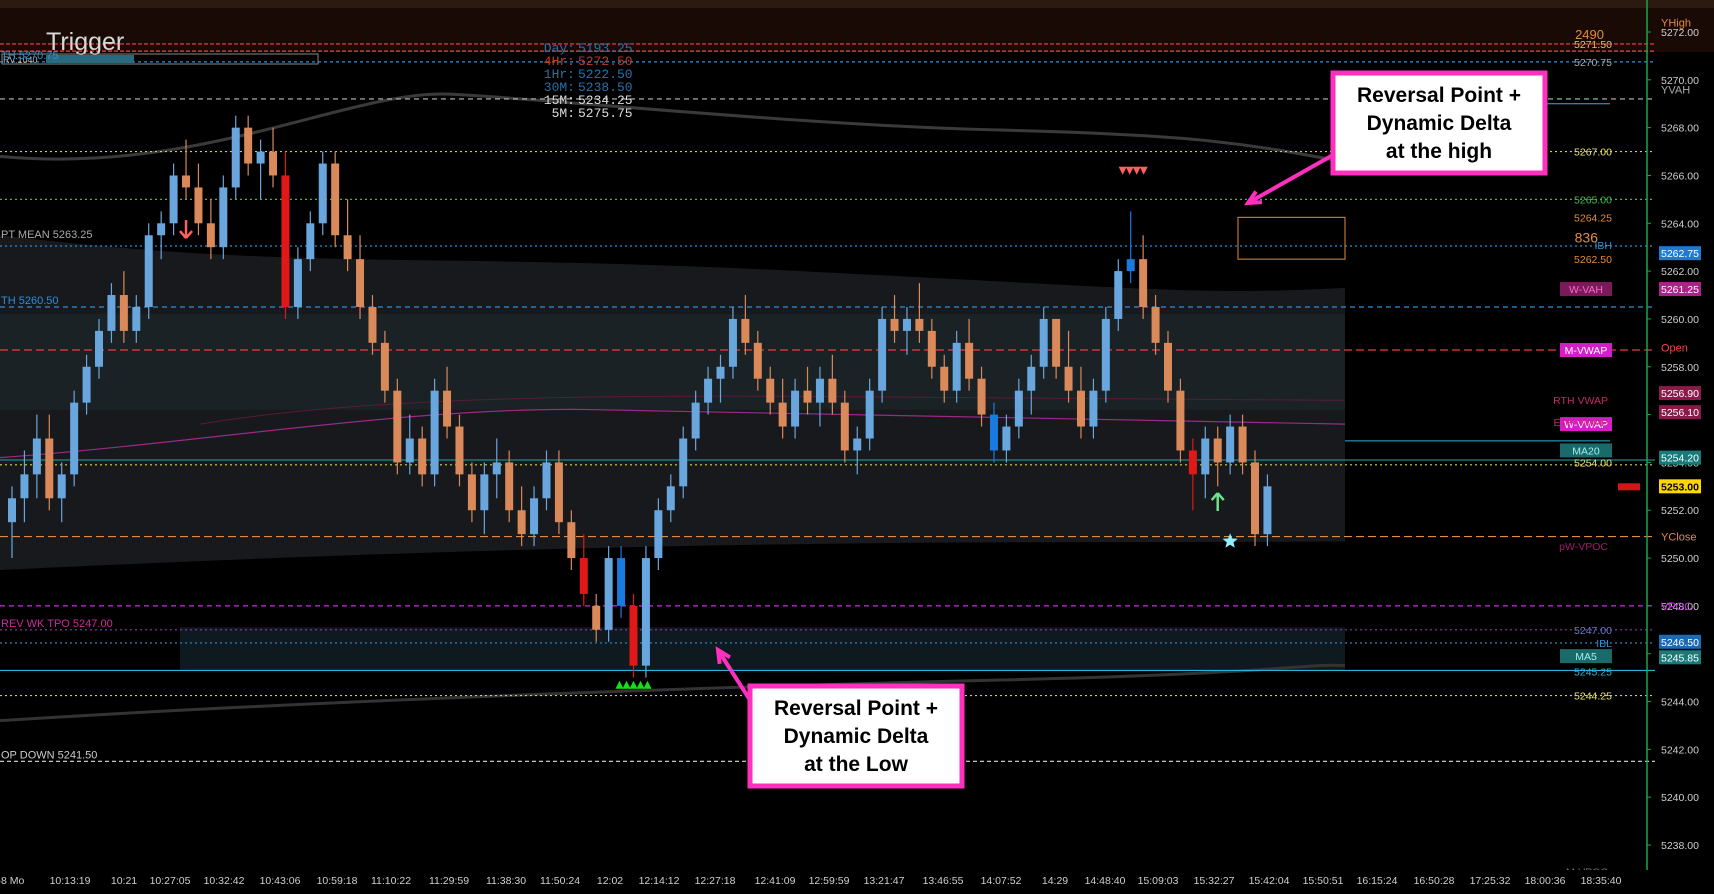 The width and height of the screenshot is (1714, 894). What do you see at coordinates (1593, 260) in the screenshot?
I see `right-level-label: 5262.50` at bounding box center [1593, 260].